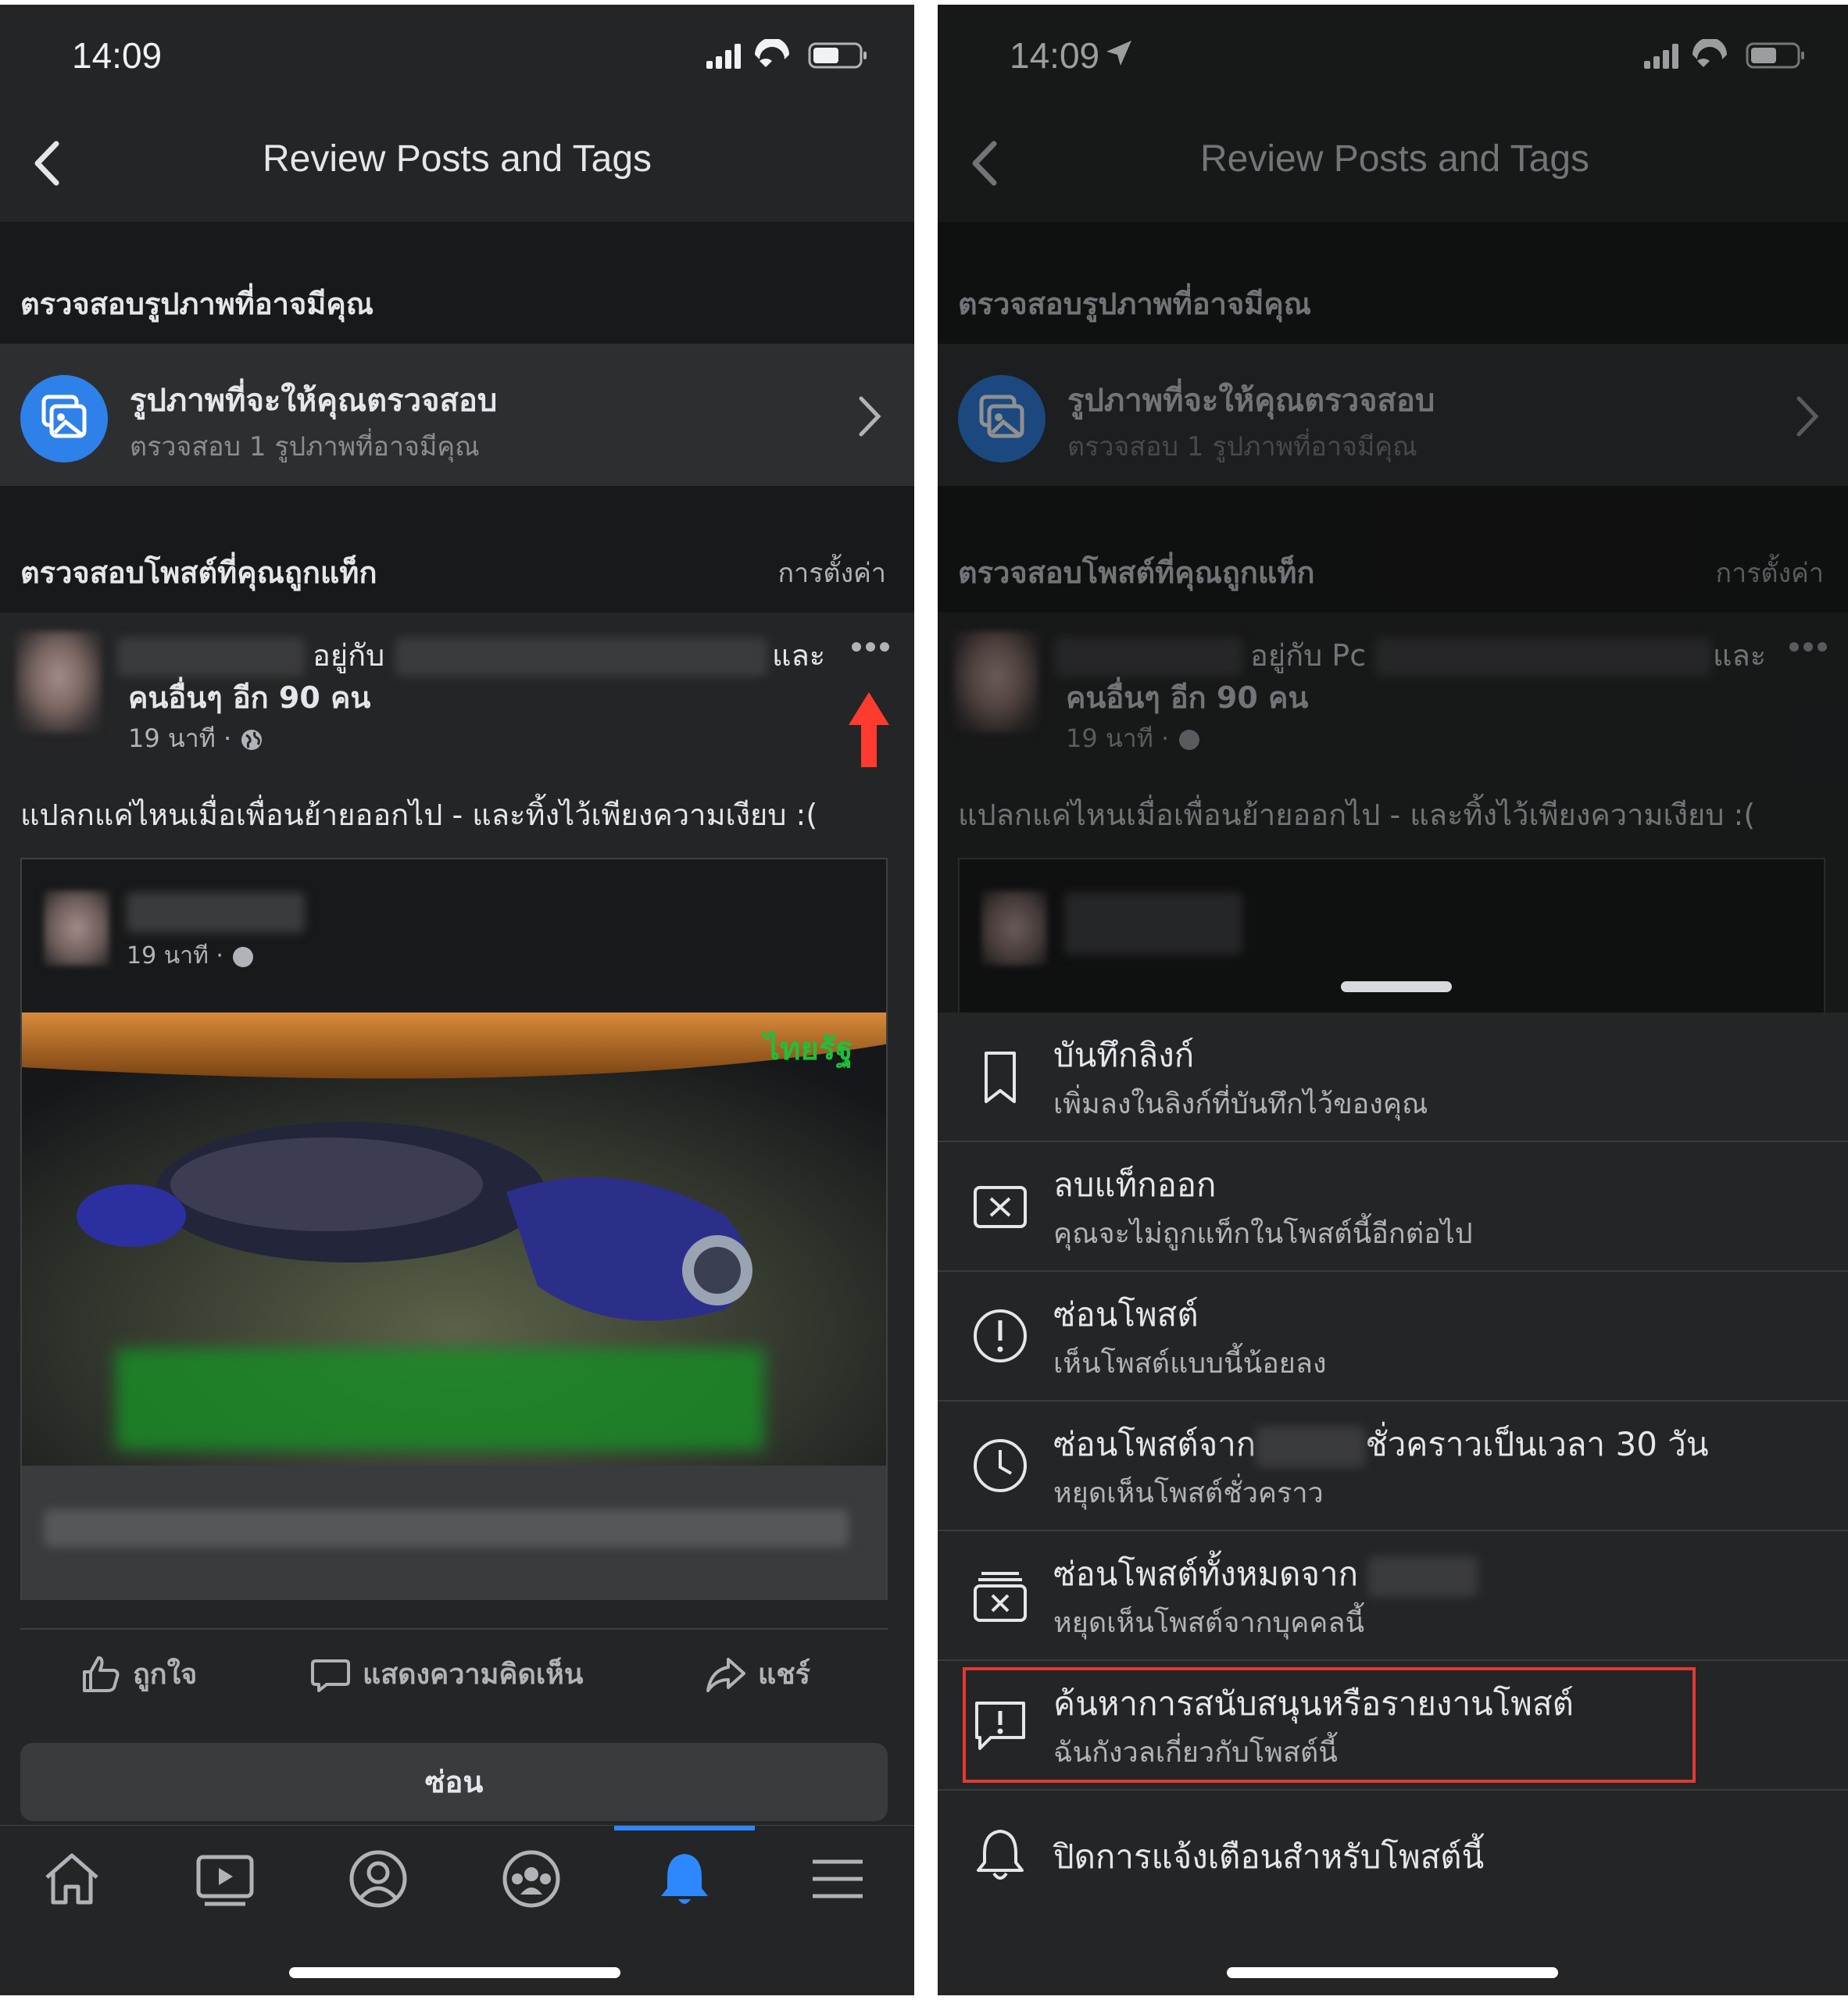  I want to click on photo-review-subtitle: ตรวจสอบ 1 รูปภาพที่อาจมีคุณ, so click(305, 446).